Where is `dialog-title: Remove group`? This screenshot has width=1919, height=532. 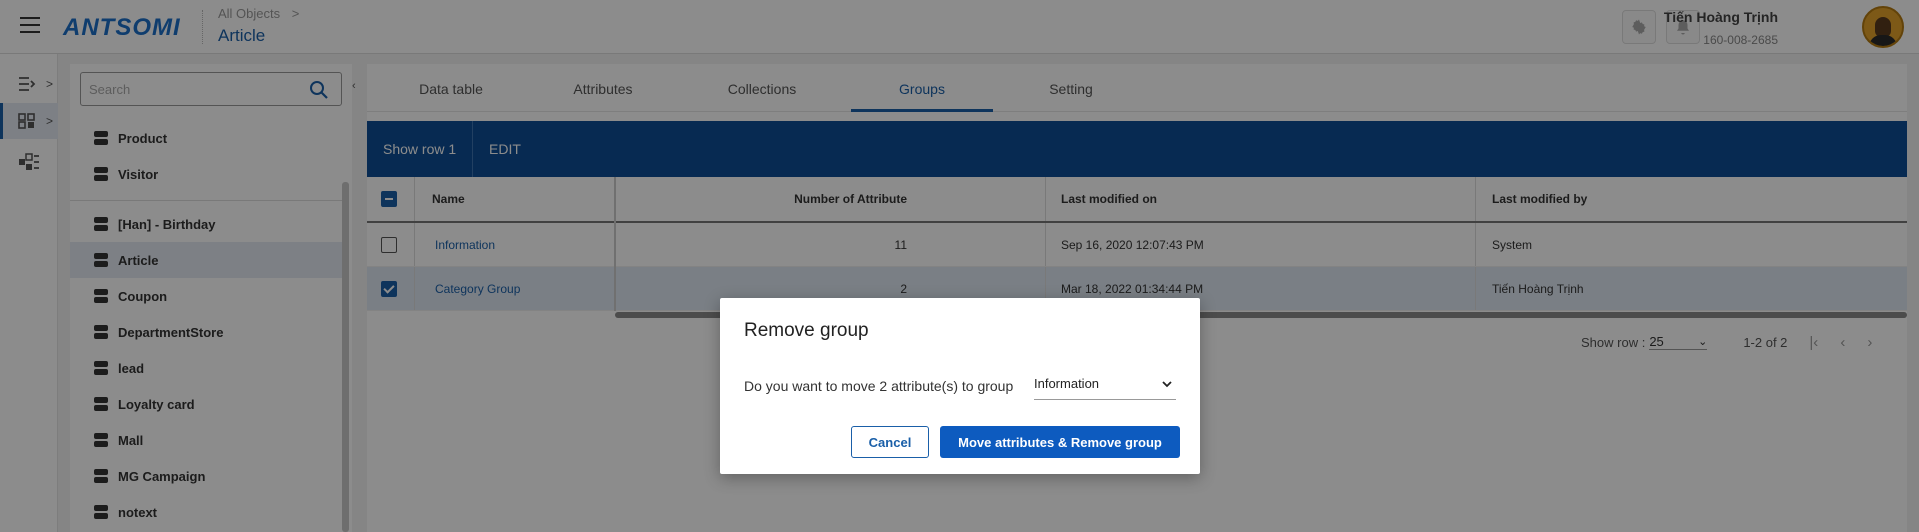 dialog-title: Remove group is located at coordinates (806, 330).